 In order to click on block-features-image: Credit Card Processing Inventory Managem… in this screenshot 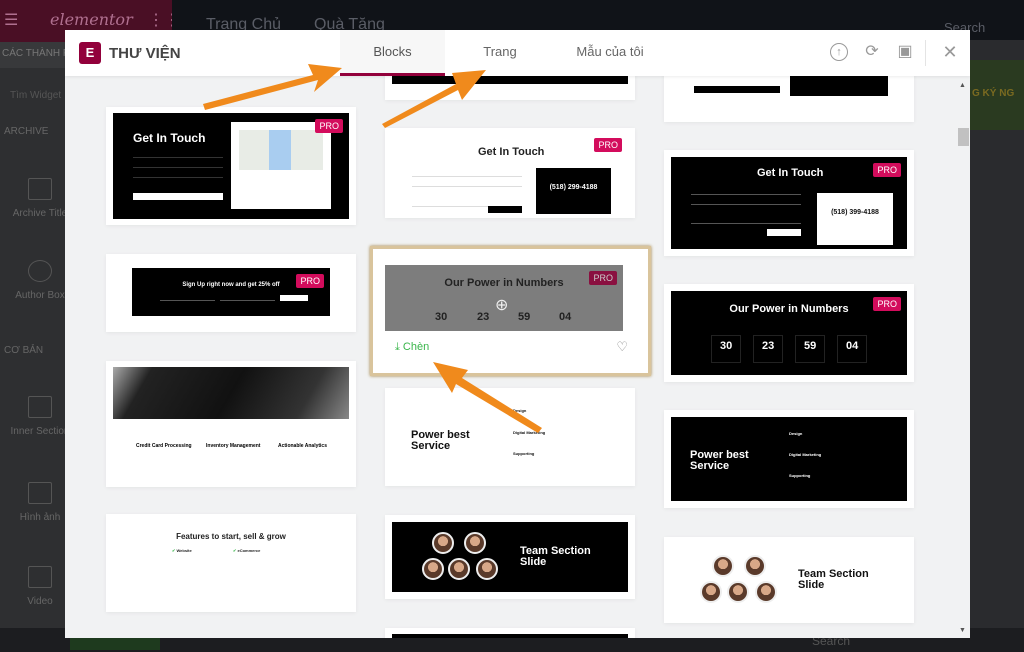, I will do `click(231, 424)`.